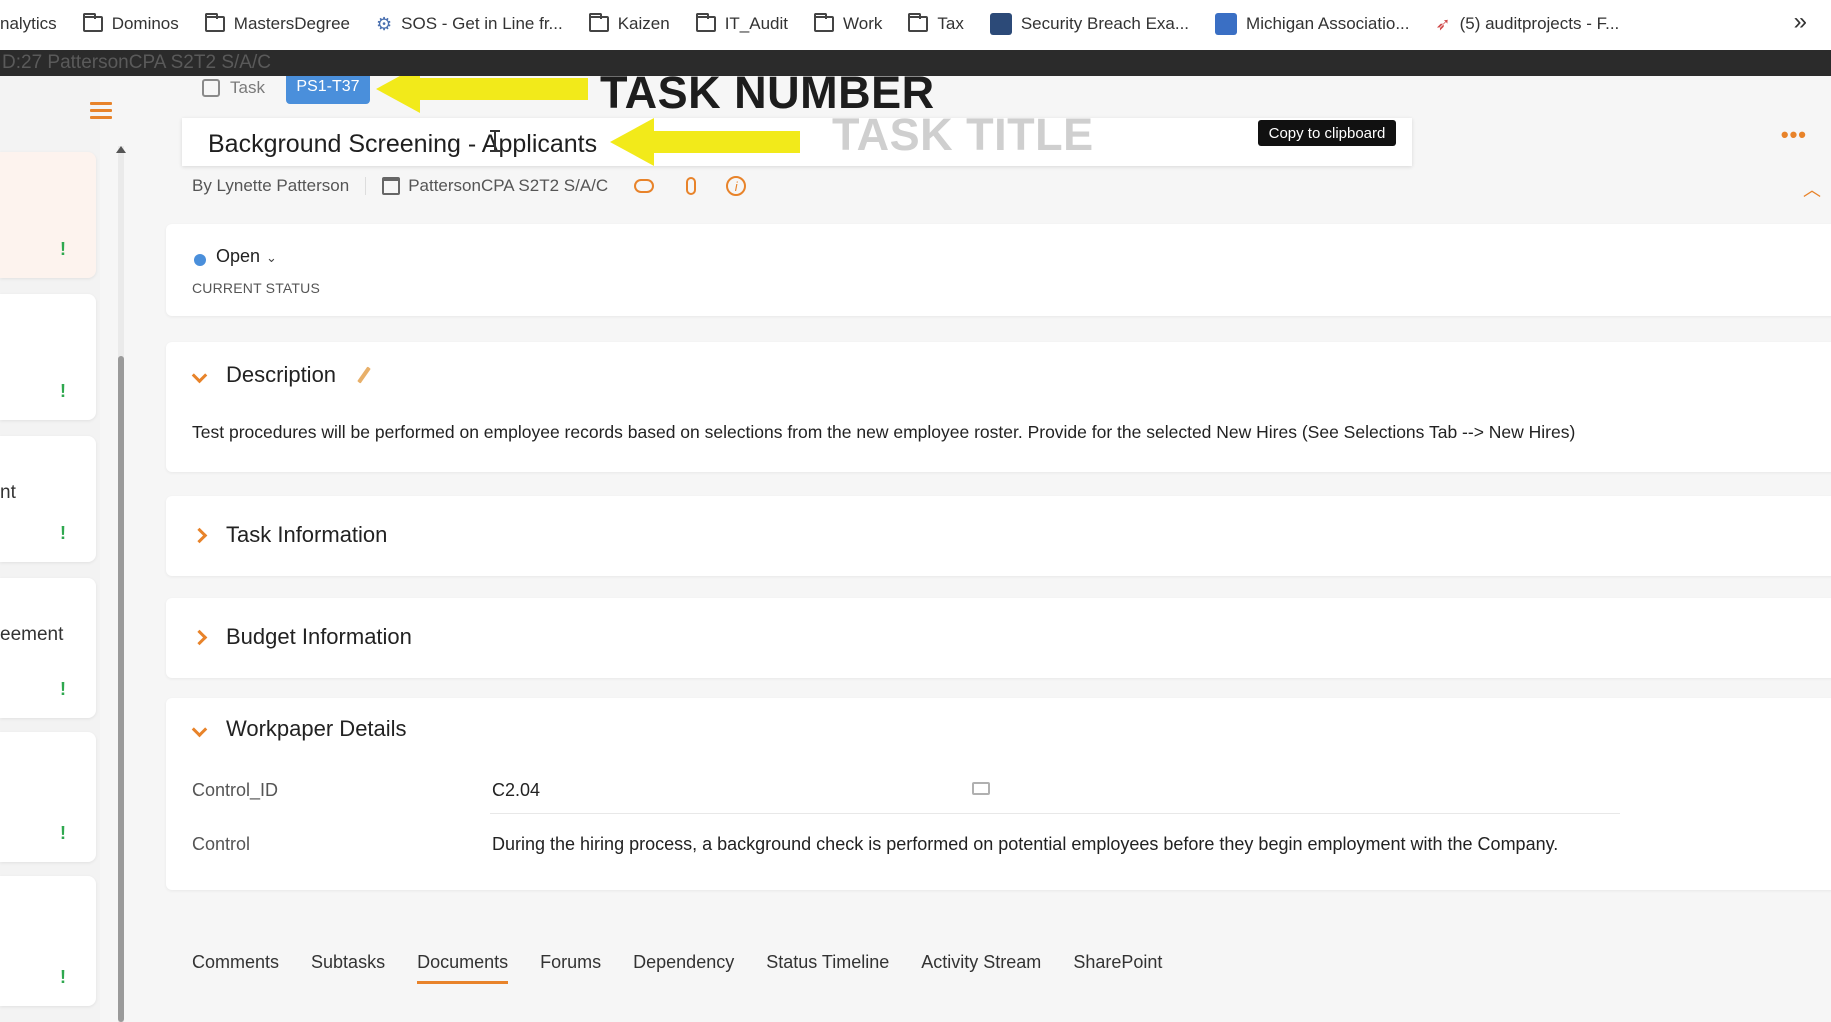 This screenshot has height=1022, width=1831. What do you see at coordinates (1000, 24) in the screenshot?
I see `site-favicon-icon` at bounding box center [1000, 24].